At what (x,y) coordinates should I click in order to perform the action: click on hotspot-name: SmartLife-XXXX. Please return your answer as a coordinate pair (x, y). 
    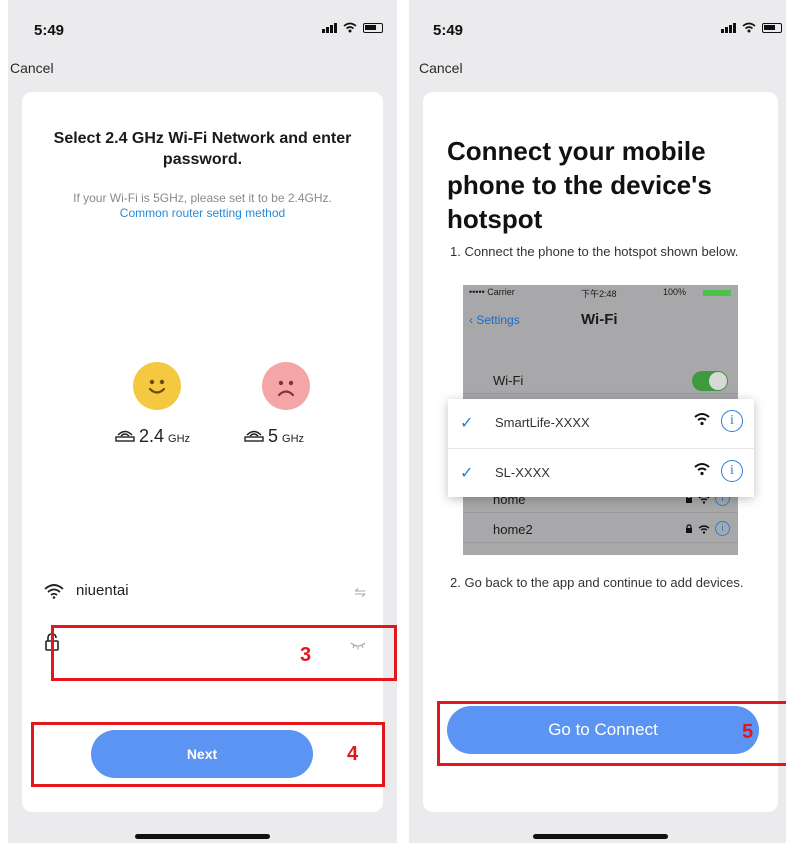
    Looking at the image, I should click on (542, 422).